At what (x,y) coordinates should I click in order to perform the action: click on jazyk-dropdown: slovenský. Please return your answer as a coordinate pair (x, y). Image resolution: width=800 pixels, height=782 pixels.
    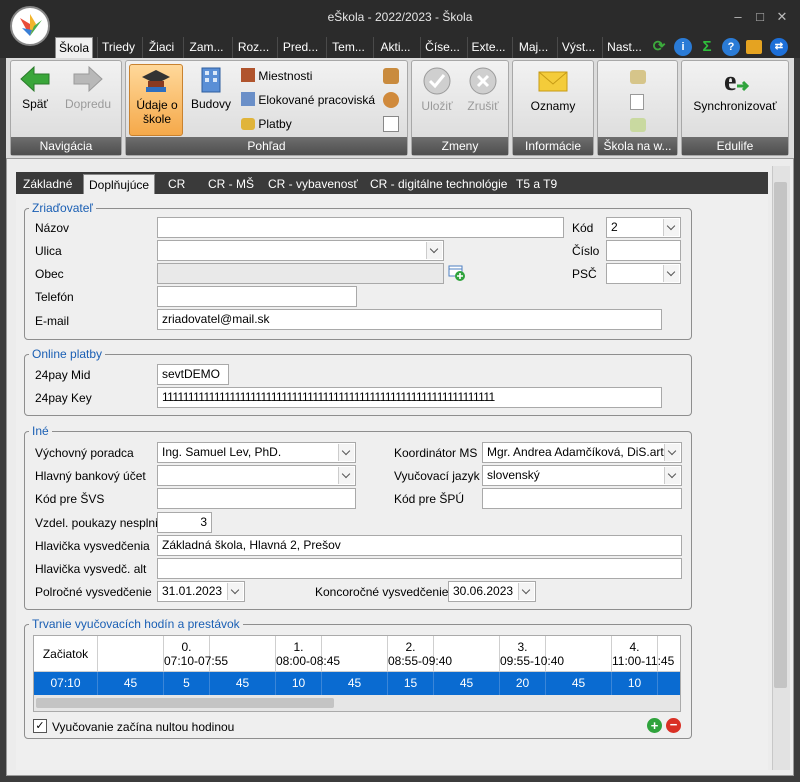
    Looking at the image, I should click on (582, 475).